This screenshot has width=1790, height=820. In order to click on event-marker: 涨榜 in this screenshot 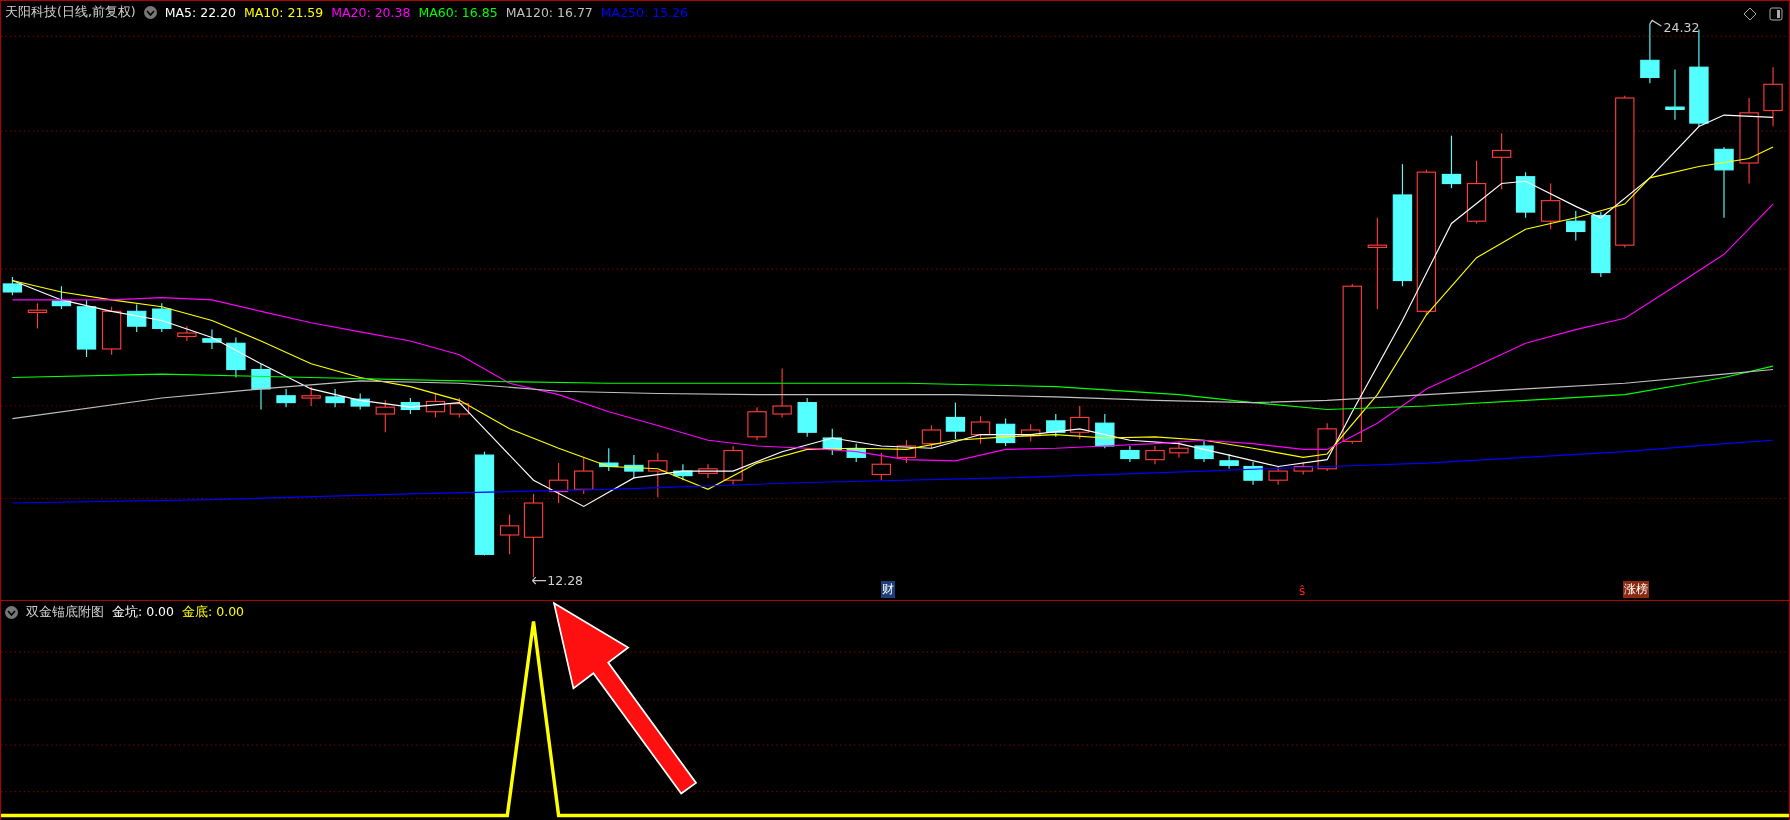, I will do `click(1636, 589)`.